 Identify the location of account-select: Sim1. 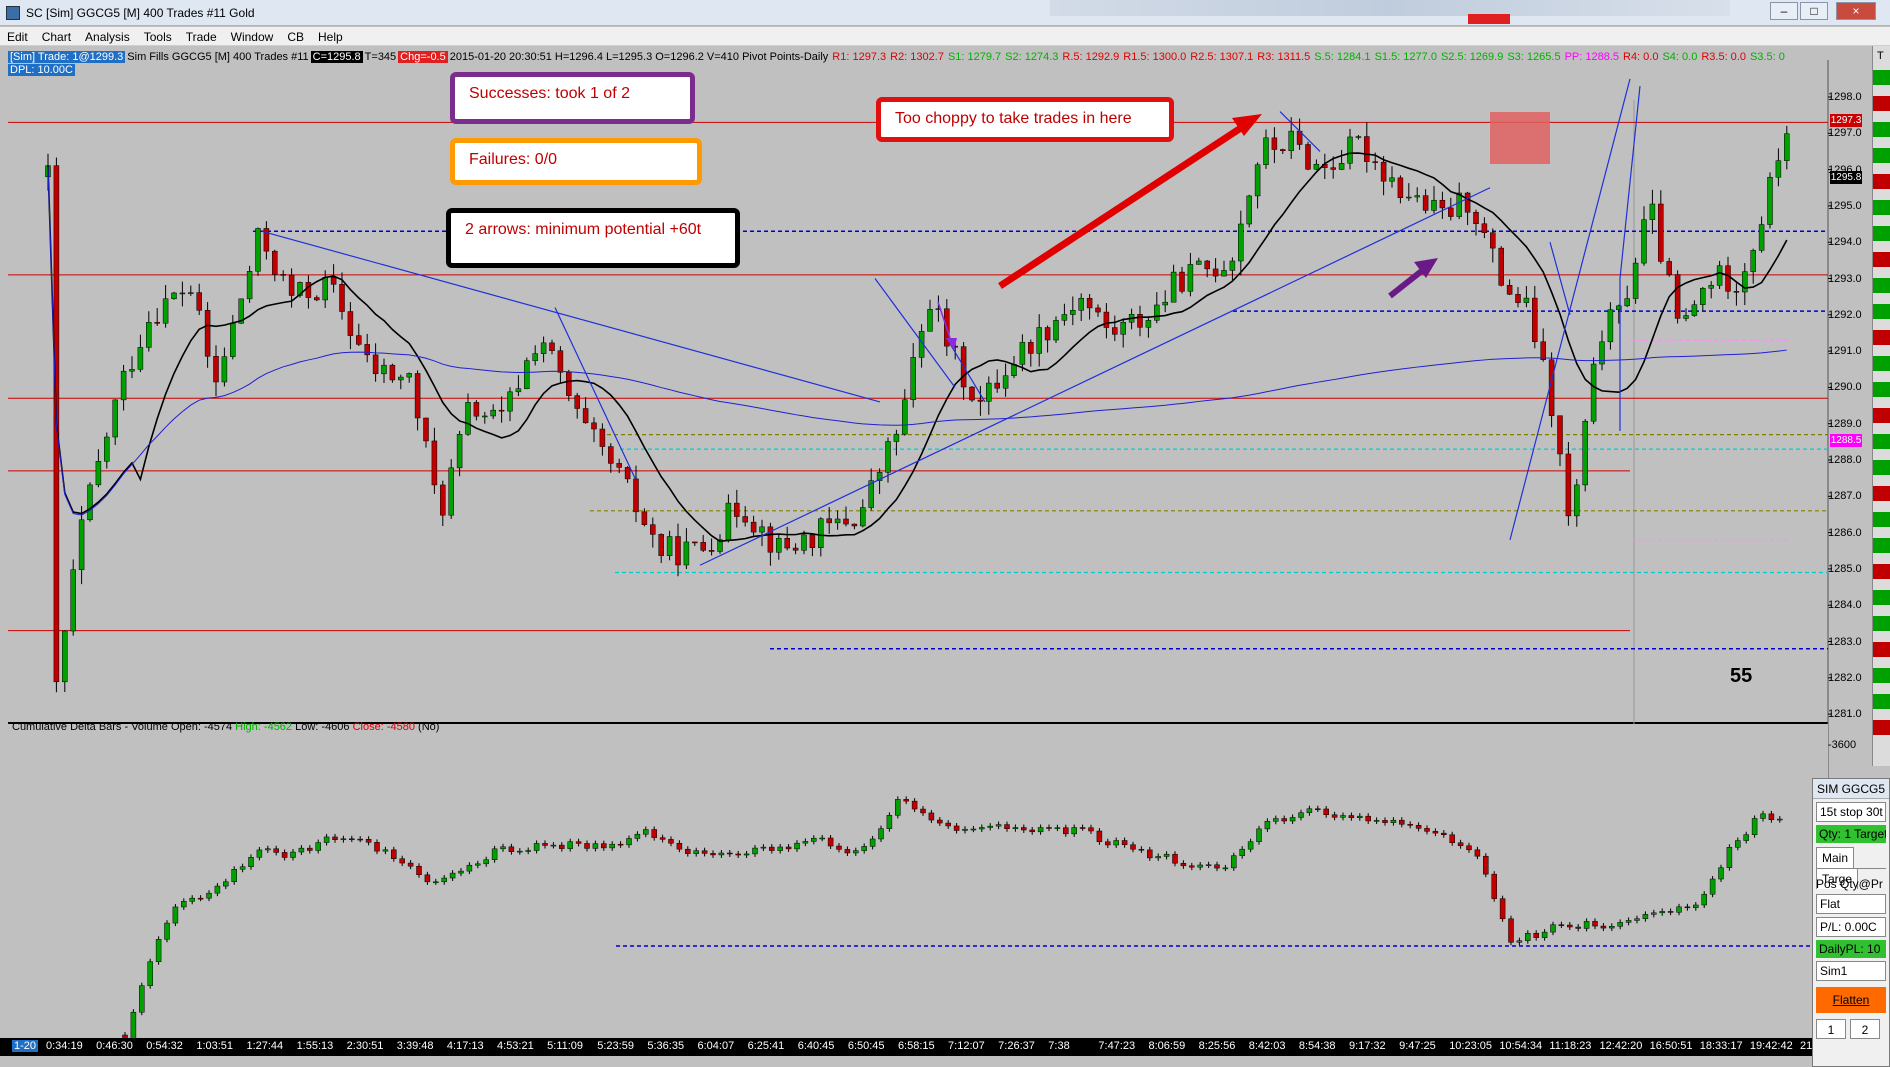
(1851, 971).